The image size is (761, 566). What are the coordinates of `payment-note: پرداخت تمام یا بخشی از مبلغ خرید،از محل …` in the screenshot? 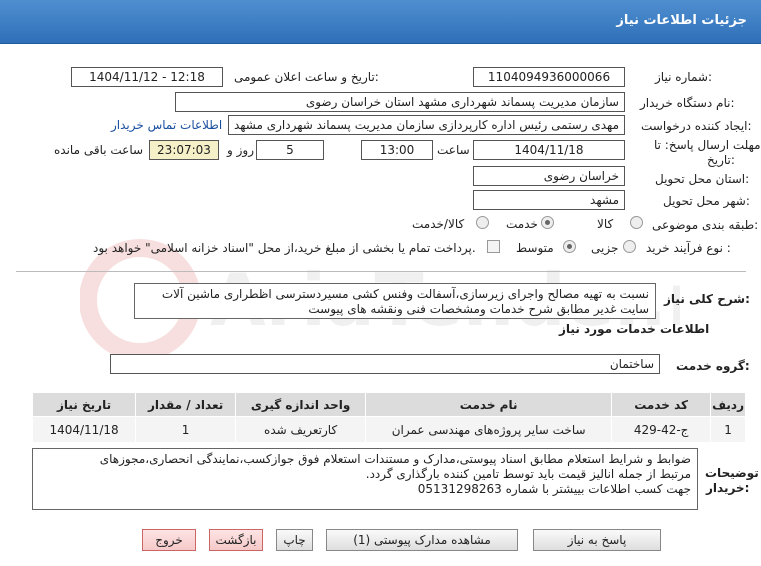 It's located at (284, 248).